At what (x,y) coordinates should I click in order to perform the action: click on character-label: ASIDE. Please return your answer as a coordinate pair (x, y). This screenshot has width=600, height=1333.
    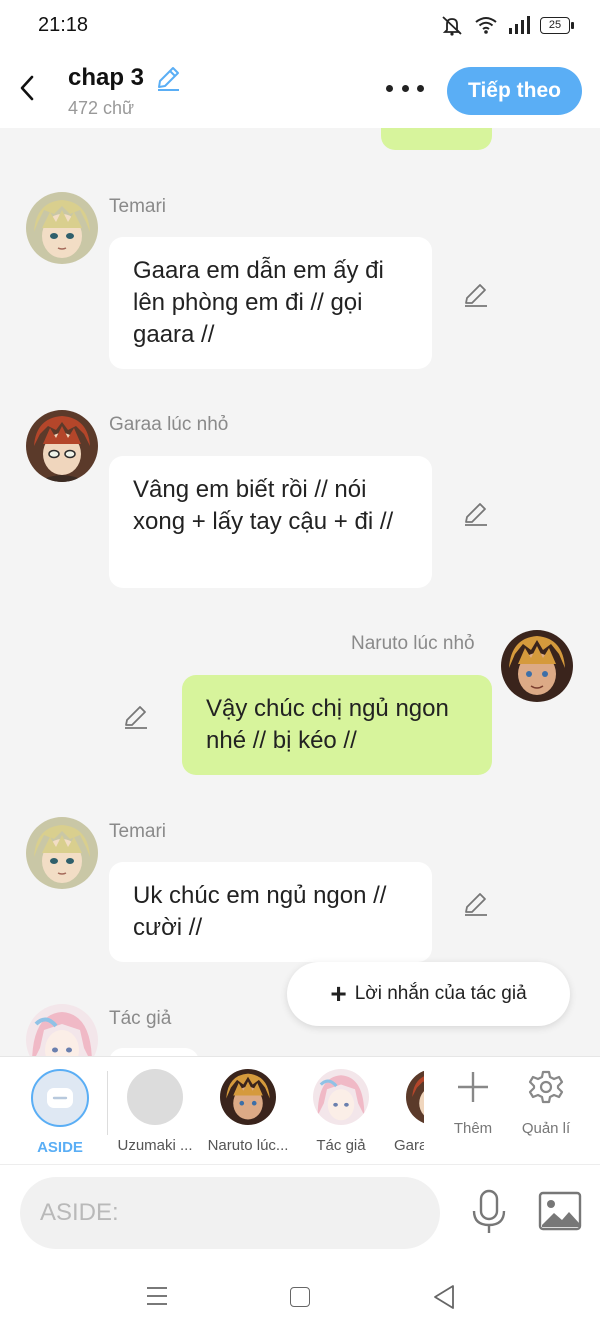
    Looking at the image, I should click on (60, 1147).